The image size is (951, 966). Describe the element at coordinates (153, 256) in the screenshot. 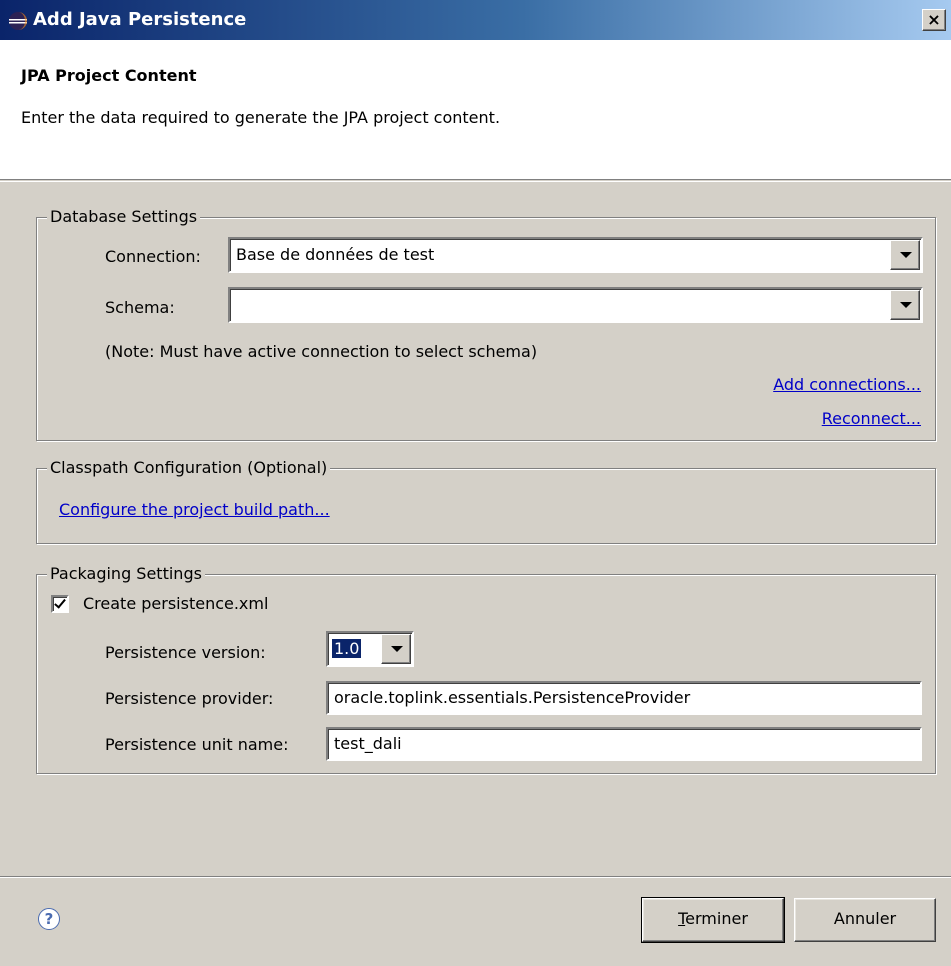

I see `connection-label: Connection:` at that location.